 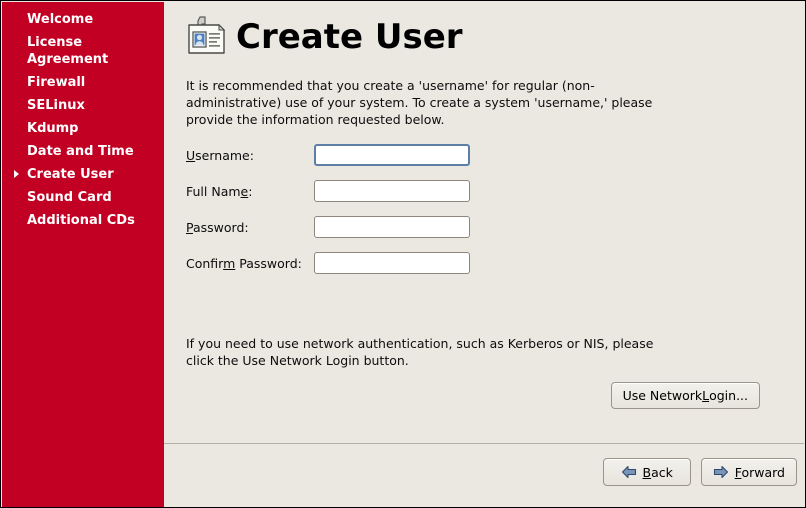 I want to click on password-input, so click(x=392, y=227).